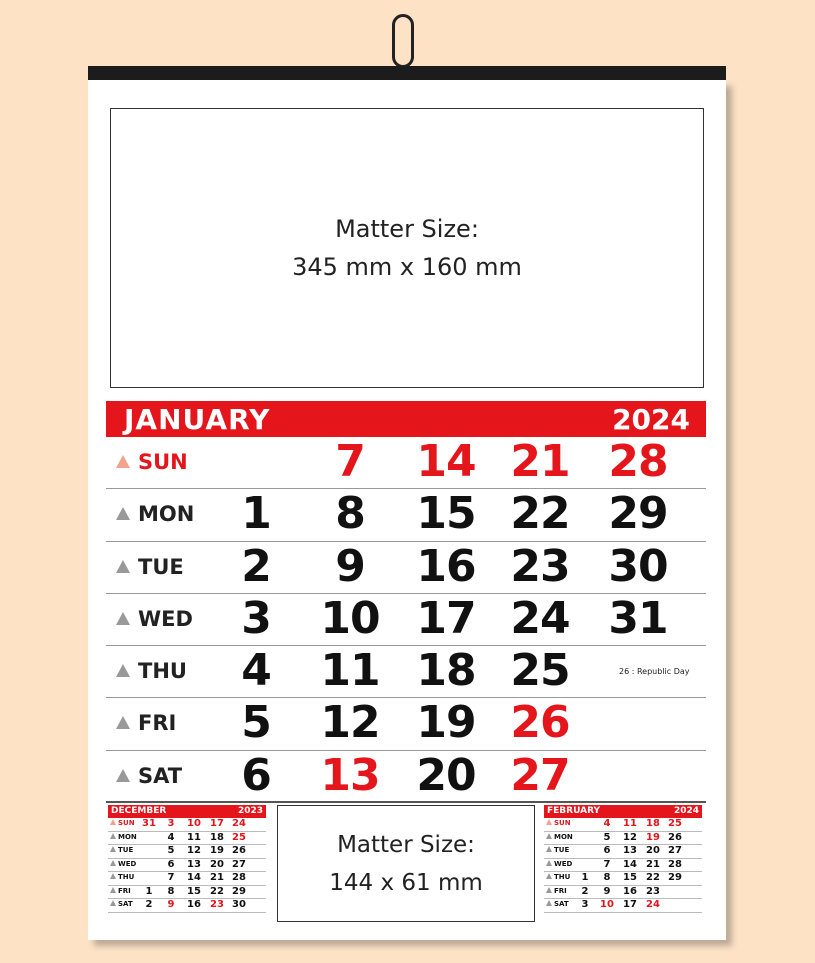 The height and width of the screenshot is (963, 815). What do you see at coordinates (406, 463) in the screenshot?
I see `day-row-sun: SUN 7 14 21 28` at bounding box center [406, 463].